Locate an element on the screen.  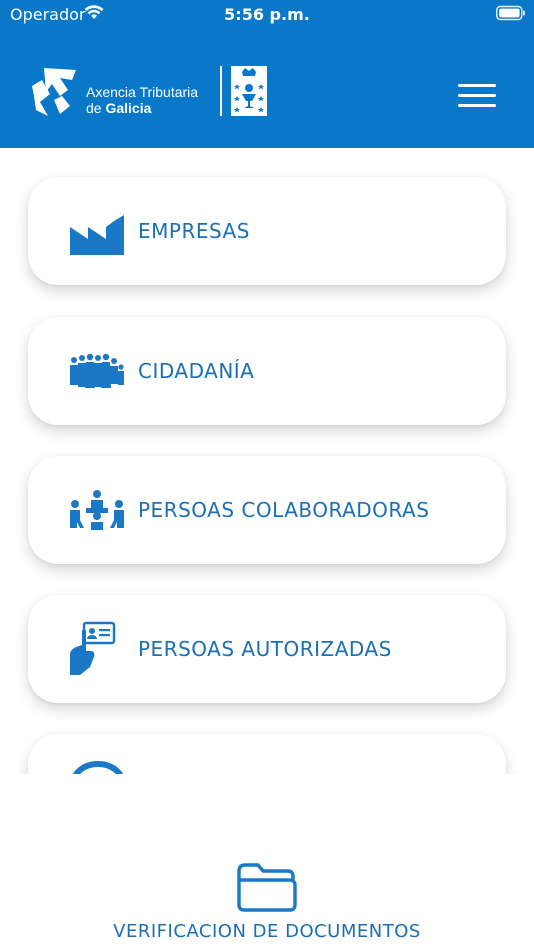
atriga-logo-icon is located at coordinates (54, 92).